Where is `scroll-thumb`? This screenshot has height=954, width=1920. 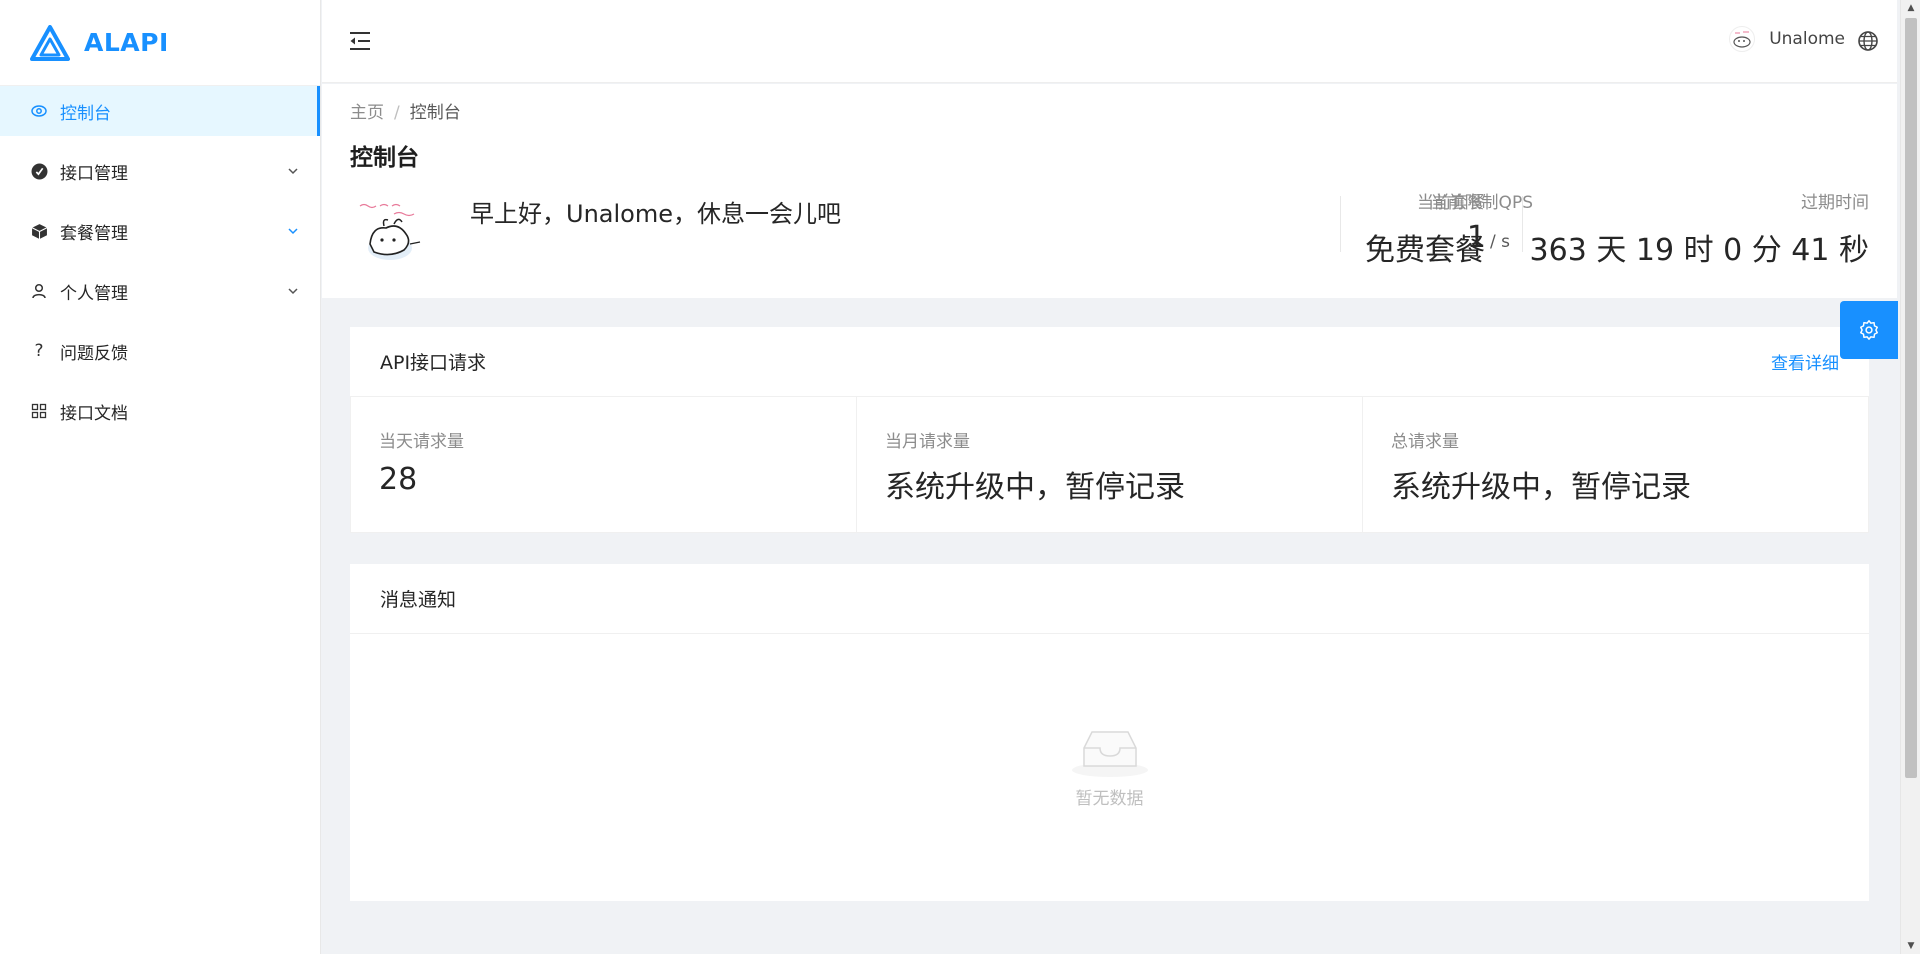
scroll-thumb is located at coordinates (1911, 398).